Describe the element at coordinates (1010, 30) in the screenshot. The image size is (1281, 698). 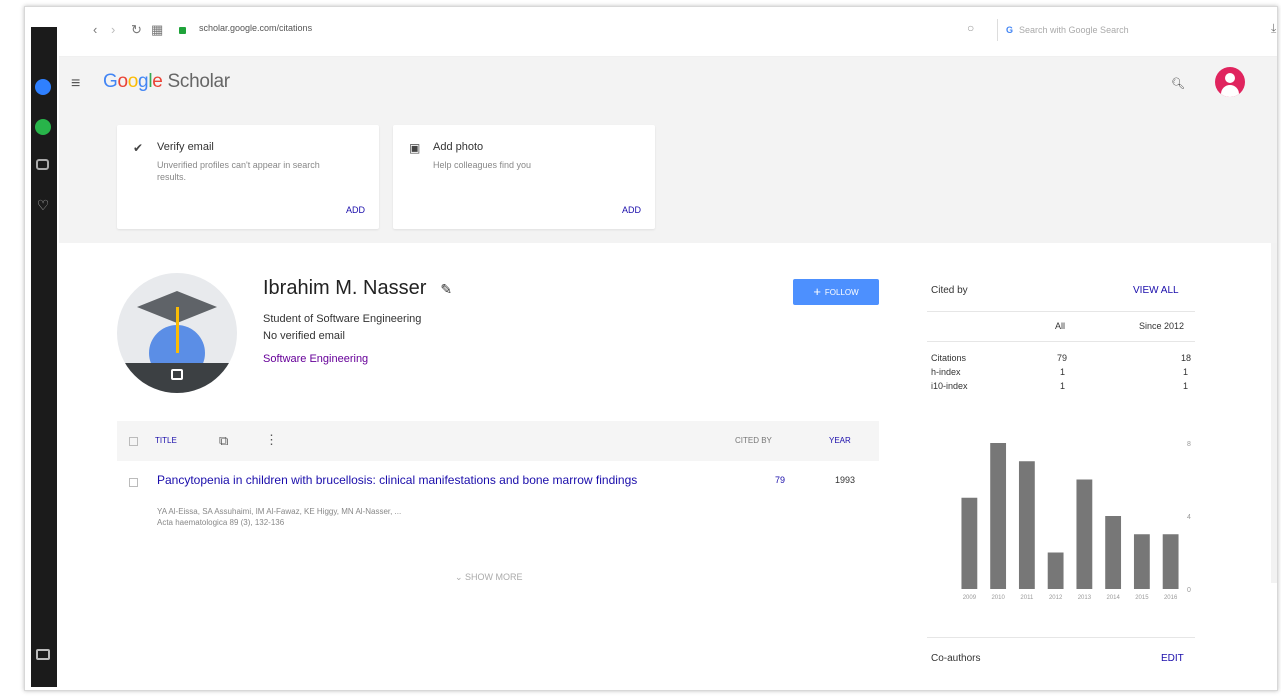
I see `google-g-icon: G` at that location.